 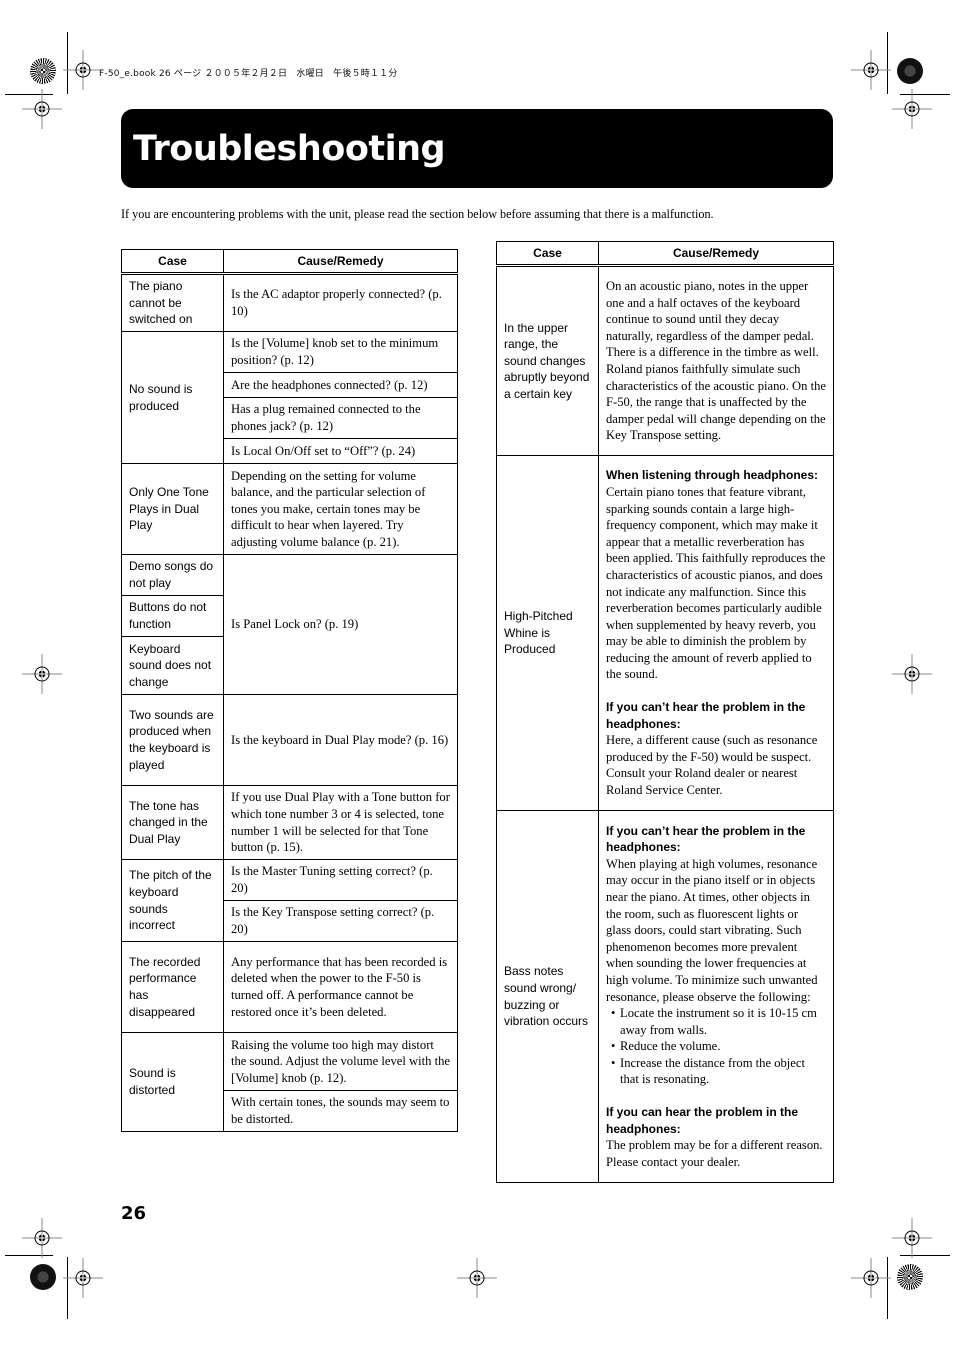 What do you see at coordinates (172, 1082) in the screenshot?
I see `case-cell: Sound is distorted` at bounding box center [172, 1082].